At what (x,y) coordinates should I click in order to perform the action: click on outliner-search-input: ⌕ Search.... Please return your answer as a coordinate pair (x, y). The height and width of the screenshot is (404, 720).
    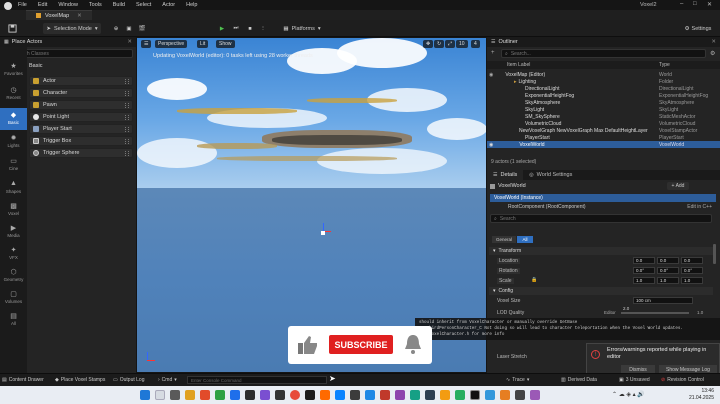
    Looking at the image, I should click on (603, 53).